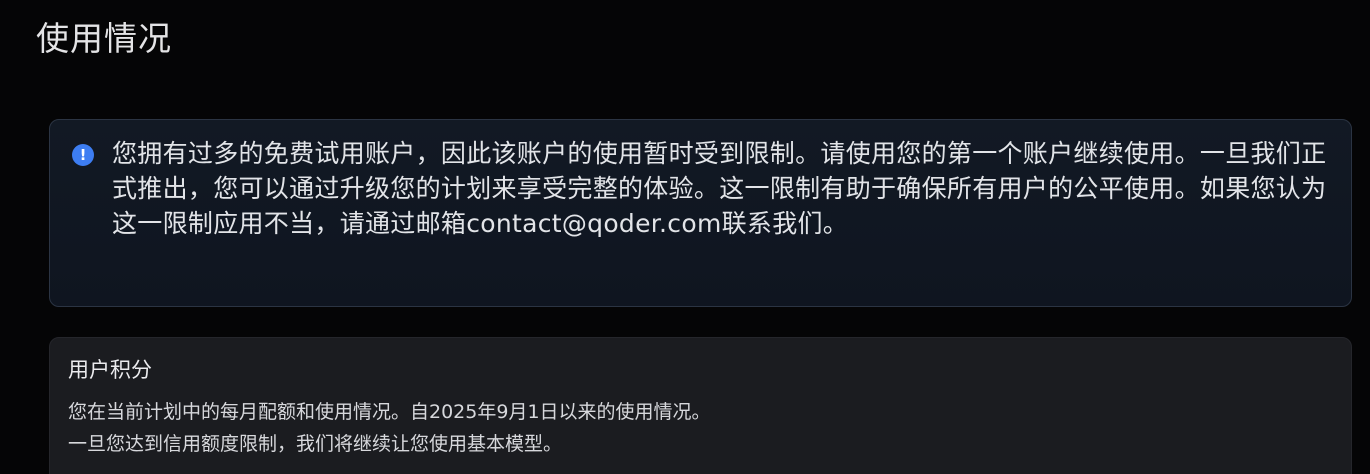  I want to click on credits-description-line: 您在当前计划中的每月配额和使用情况。自2025年9月1日以来的使用情况。, so click(389, 412).